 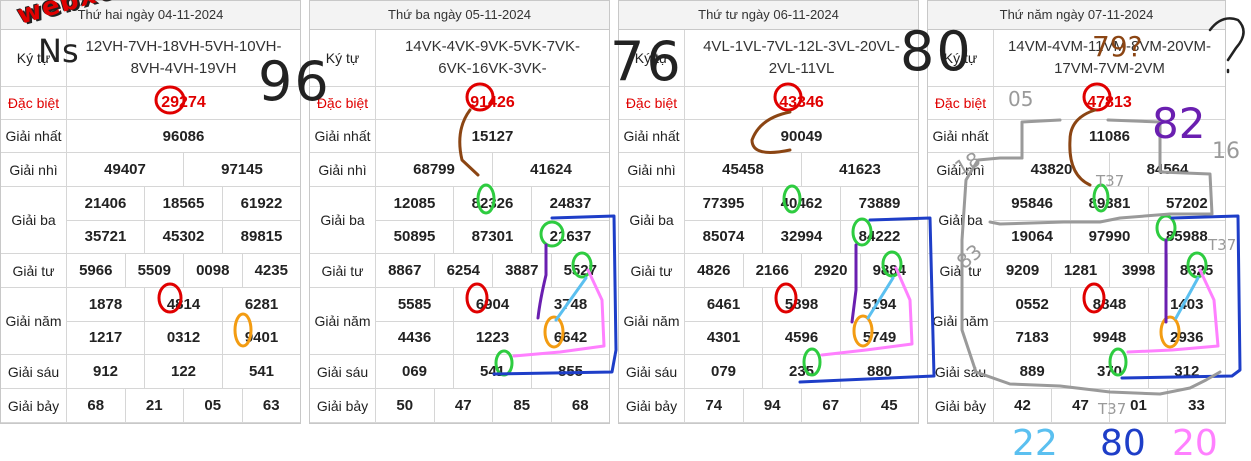 What do you see at coordinates (1032, 338) in the screenshot?
I see `giai-nam-value: 7183` at bounding box center [1032, 338].